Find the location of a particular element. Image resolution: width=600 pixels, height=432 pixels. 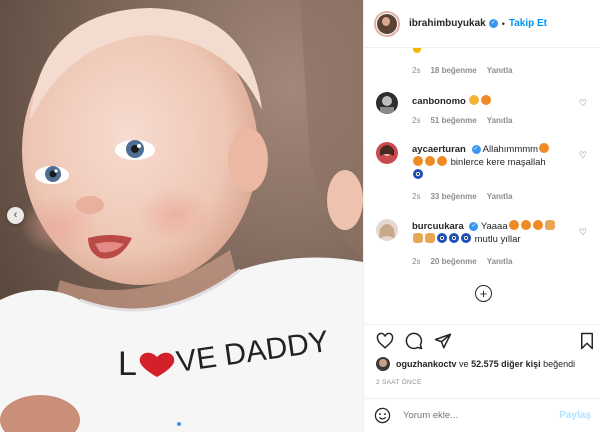

post-comment-button: Paylaş is located at coordinates (575, 415).